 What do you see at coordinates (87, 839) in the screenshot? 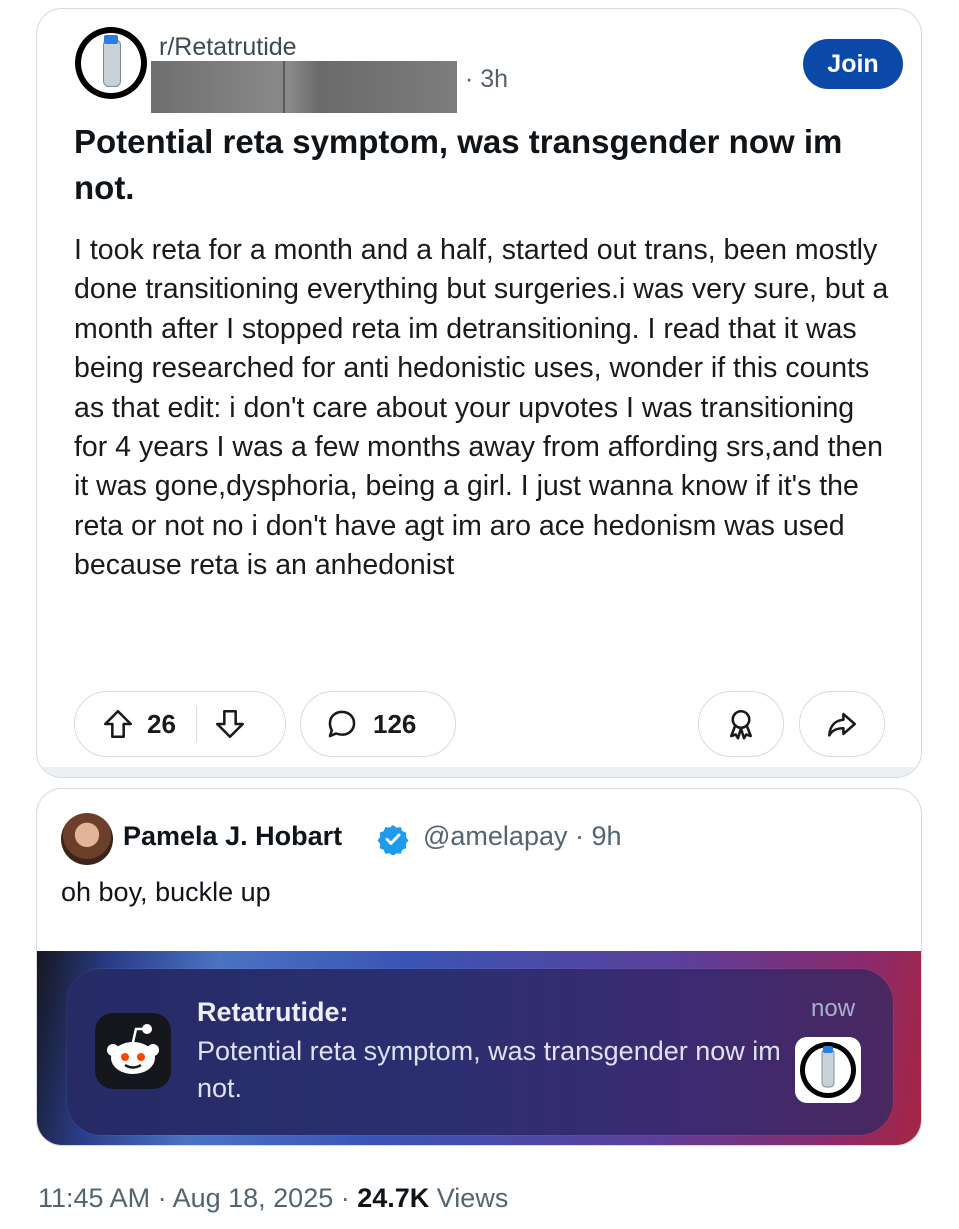
I see `avatar` at bounding box center [87, 839].